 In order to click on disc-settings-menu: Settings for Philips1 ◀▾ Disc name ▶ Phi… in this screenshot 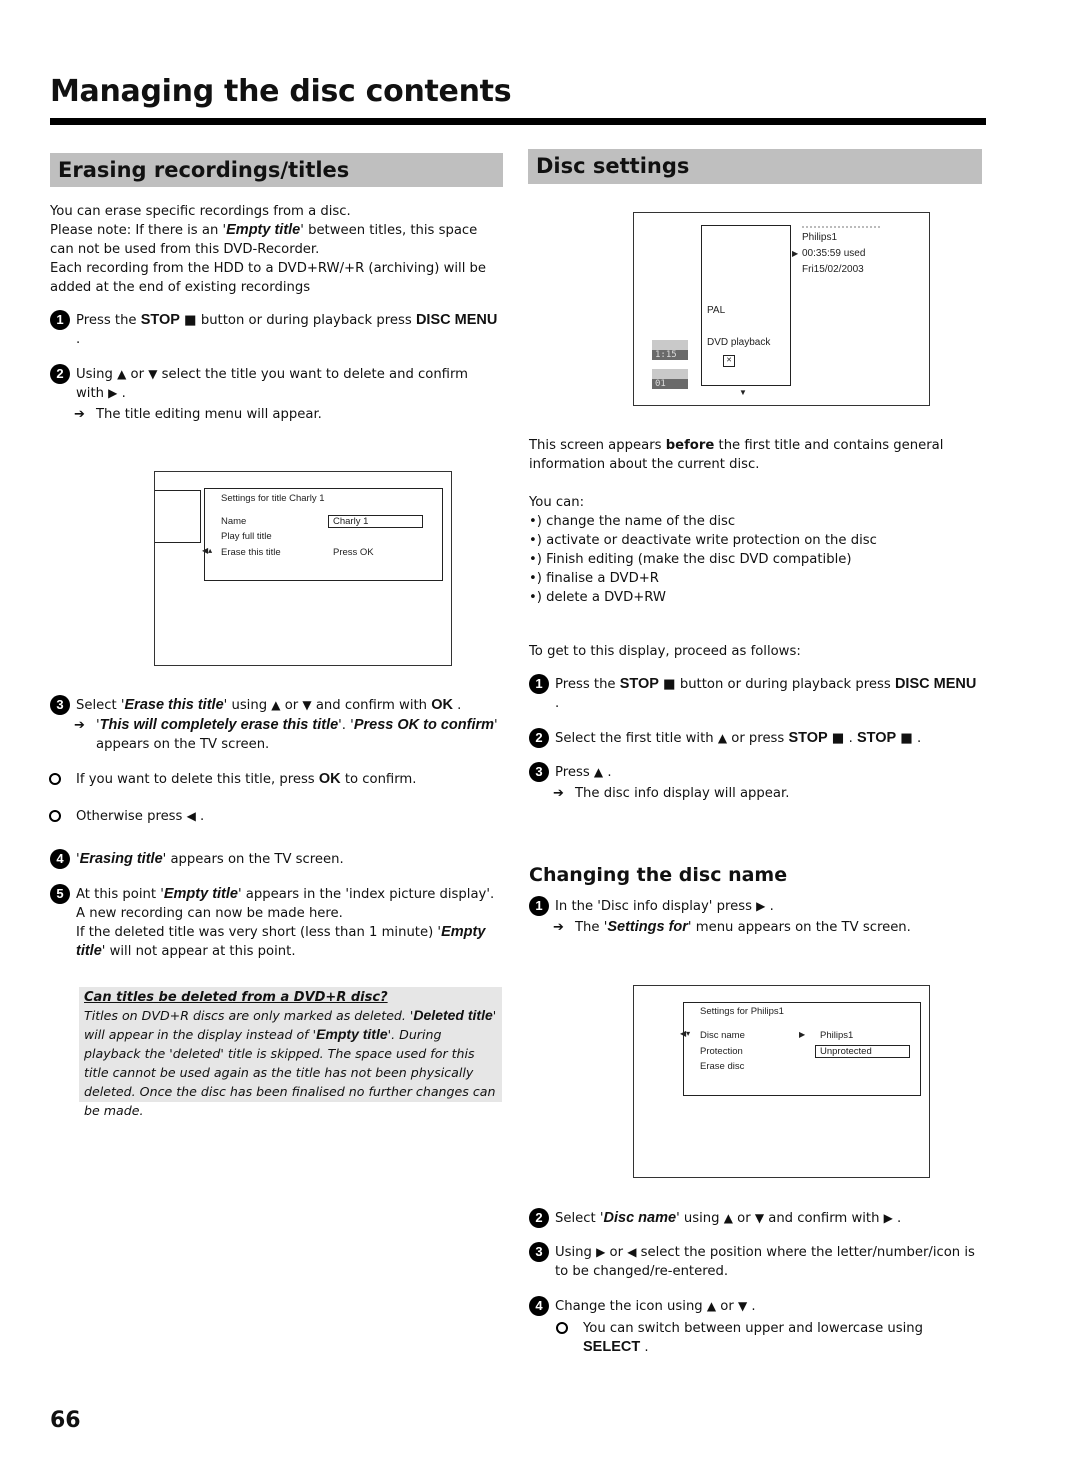, I will do `click(800, 1049)`.